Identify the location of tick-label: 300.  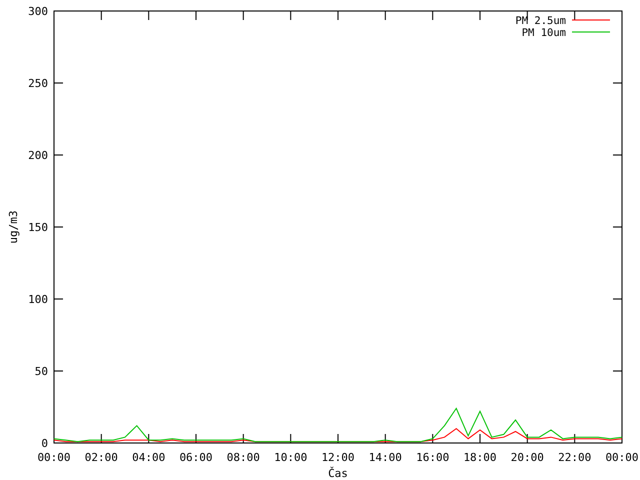
(38, 11).